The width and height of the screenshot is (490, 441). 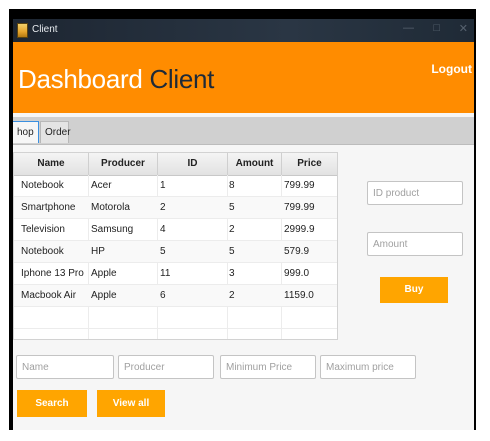 What do you see at coordinates (163, 229) in the screenshot?
I see `cell-id: 4` at bounding box center [163, 229].